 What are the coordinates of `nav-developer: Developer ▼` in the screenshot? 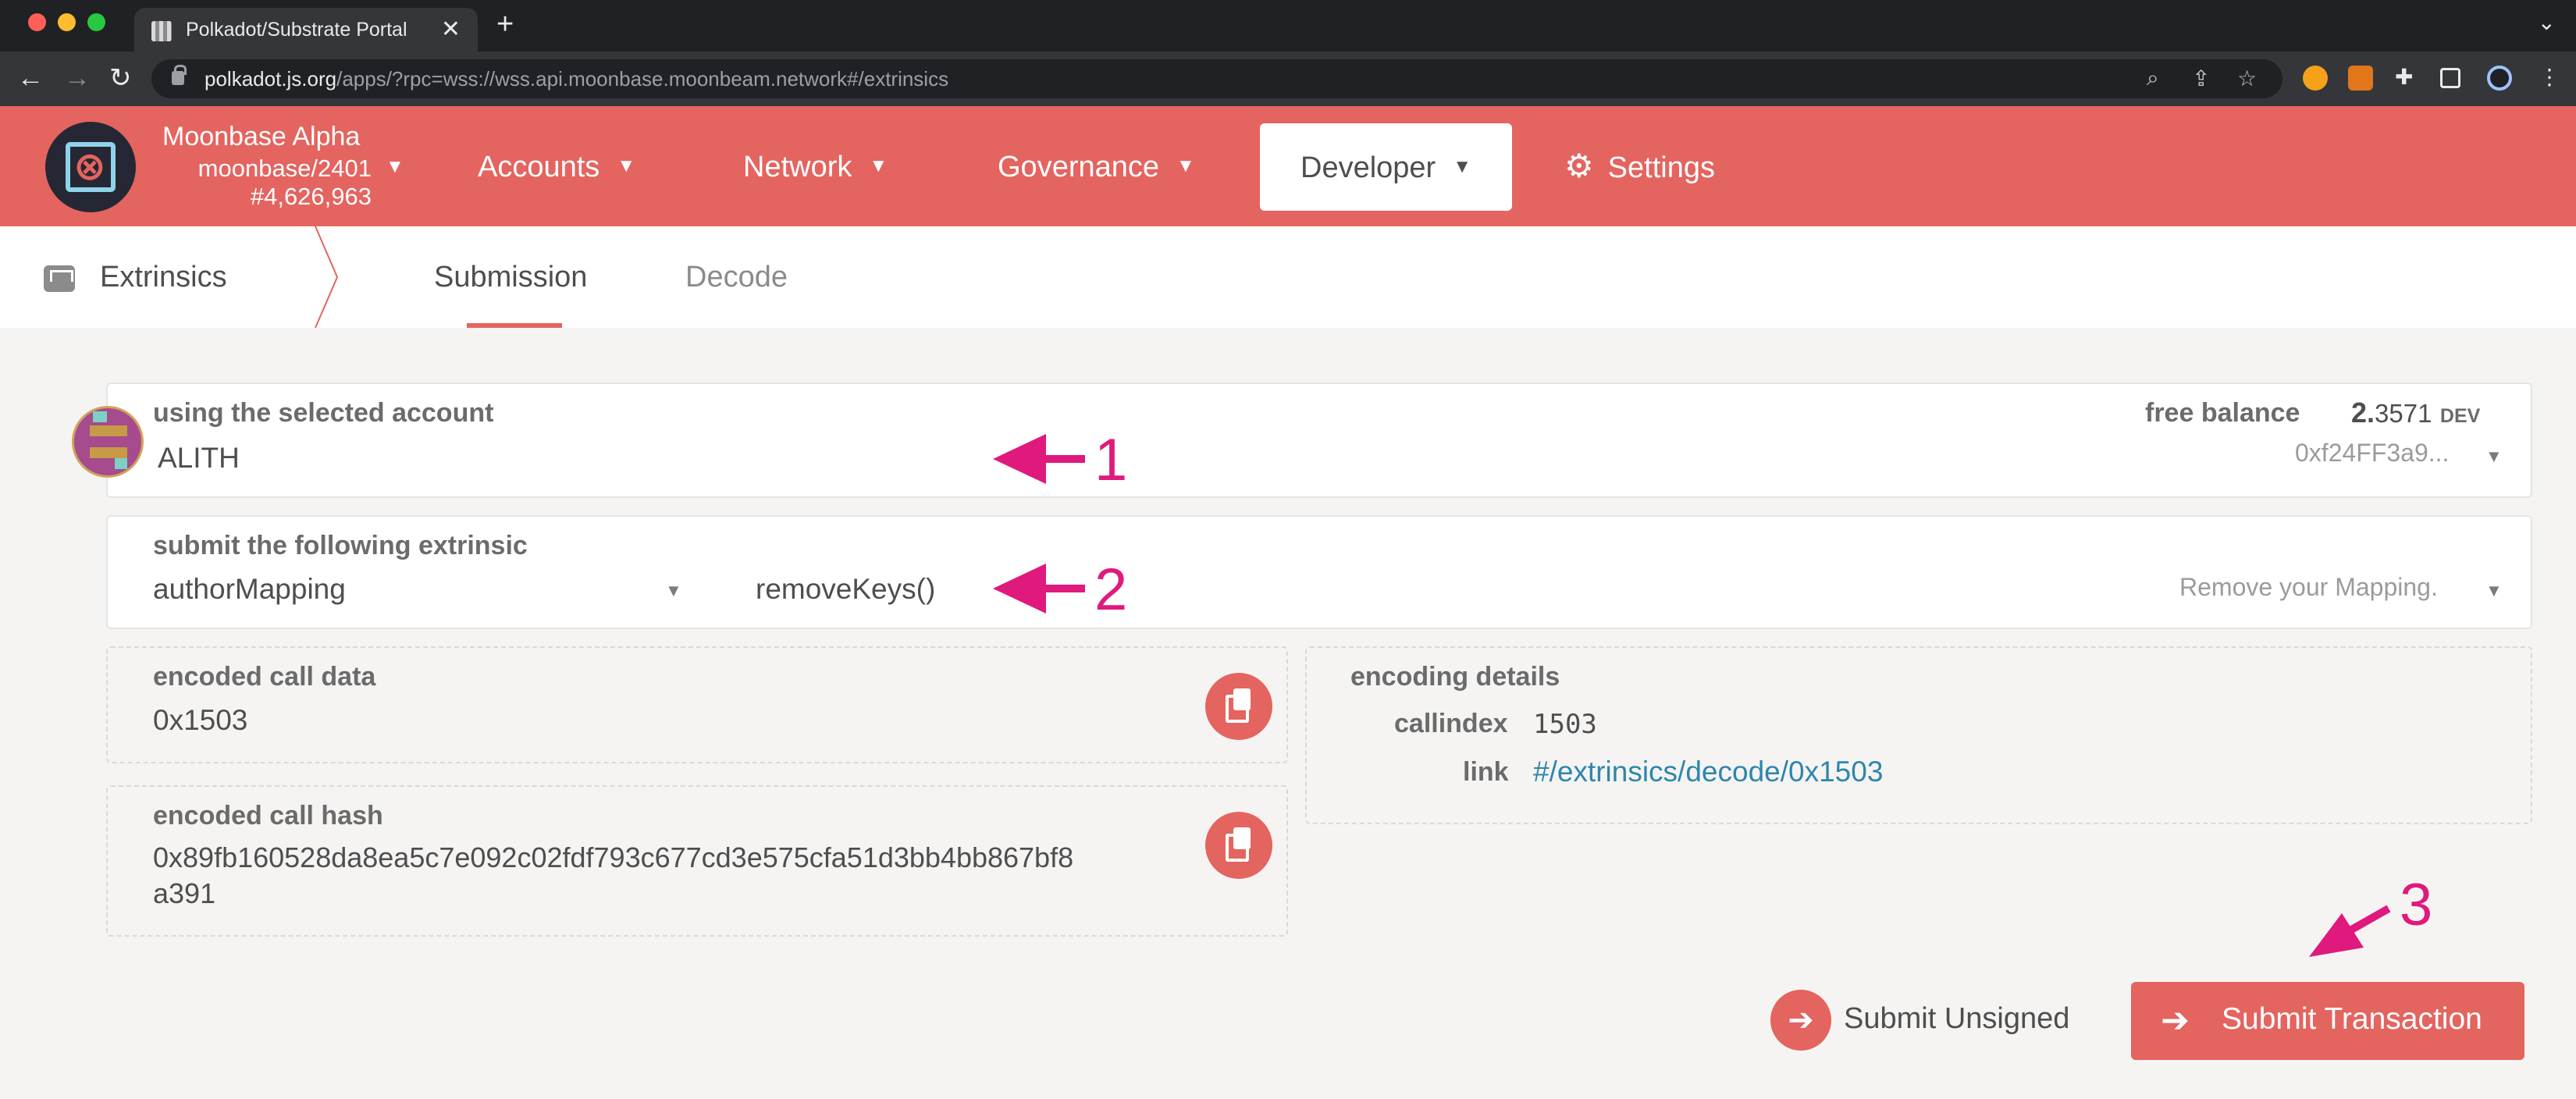 It's located at (1386, 167).